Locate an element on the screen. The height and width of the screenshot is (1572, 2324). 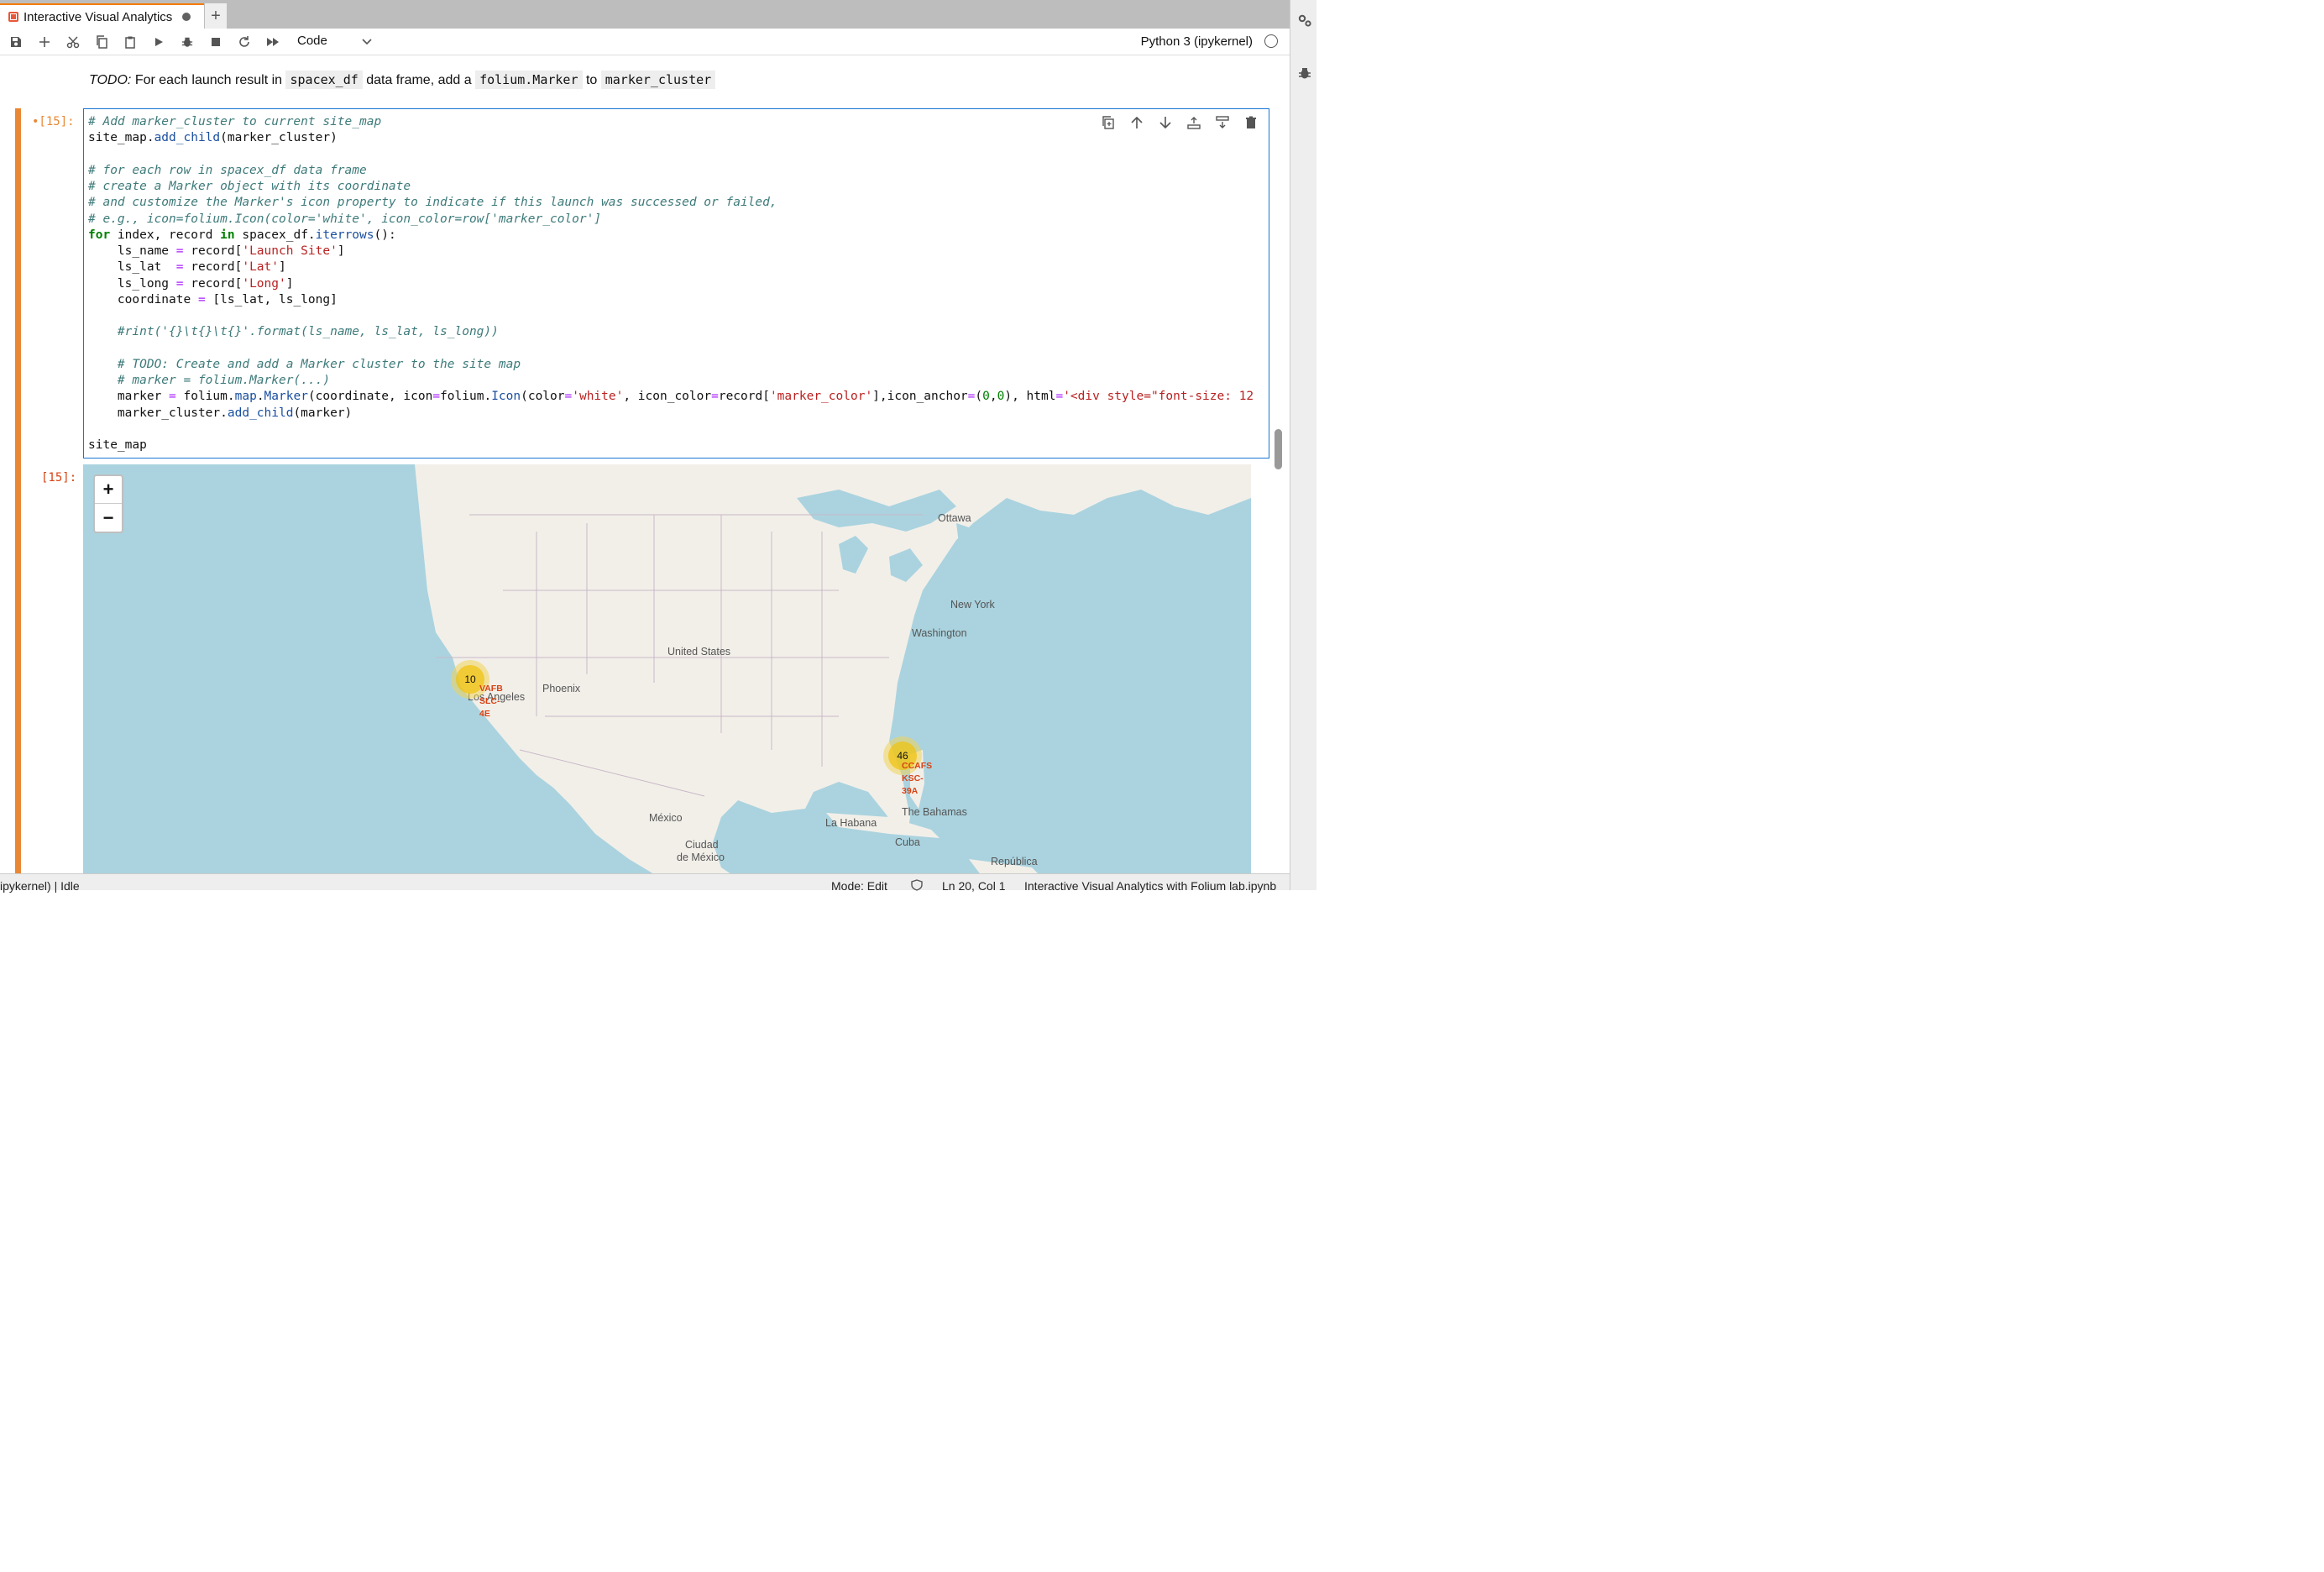
save-icon is located at coordinates (16, 42).